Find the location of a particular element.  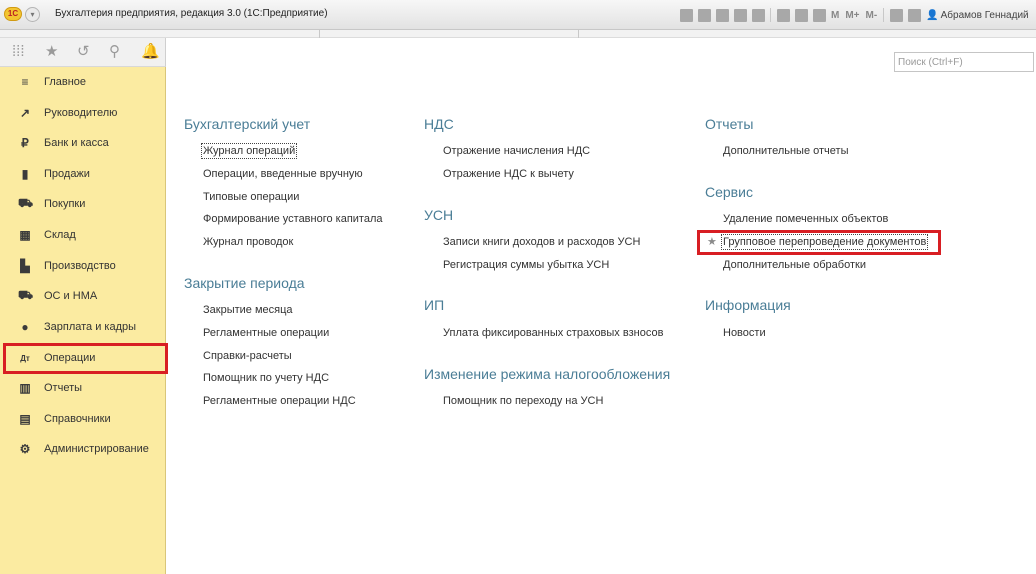

1c-logo: 1С is located at coordinates (13, 14).